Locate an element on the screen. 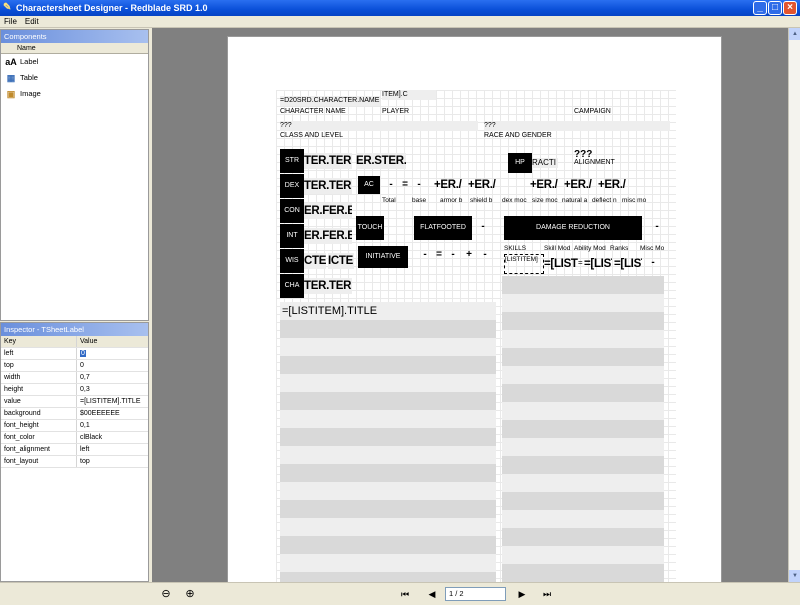 This screenshot has width=800, height=605. ac-size: +ER./ is located at coordinates (547, 185).